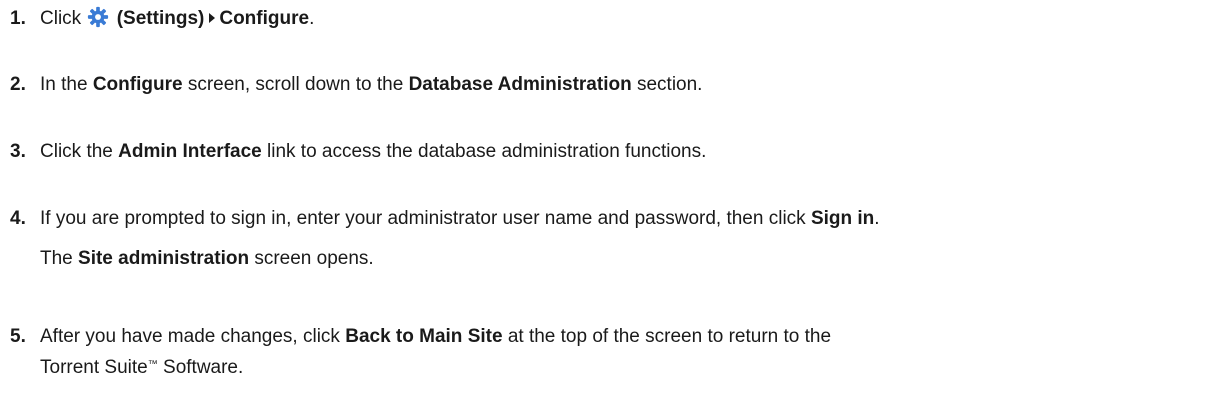 The width and height of the screenshot is (1212, 406). Describe the element at coordinates (18, 18) in the screenshot. I see `step-number: 1.` at that location.